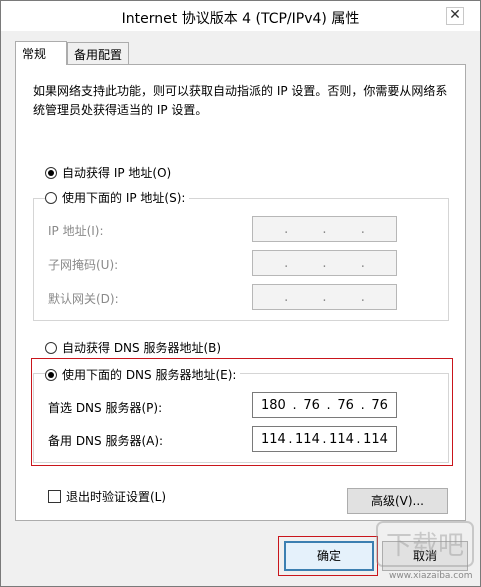 This screenshot has height=587, width=481. What do you see at coordinates (83, 265) in the screenshot?
I see `subnet-mask-label: 子网掩码(U):` at bounding box center [83, 265].